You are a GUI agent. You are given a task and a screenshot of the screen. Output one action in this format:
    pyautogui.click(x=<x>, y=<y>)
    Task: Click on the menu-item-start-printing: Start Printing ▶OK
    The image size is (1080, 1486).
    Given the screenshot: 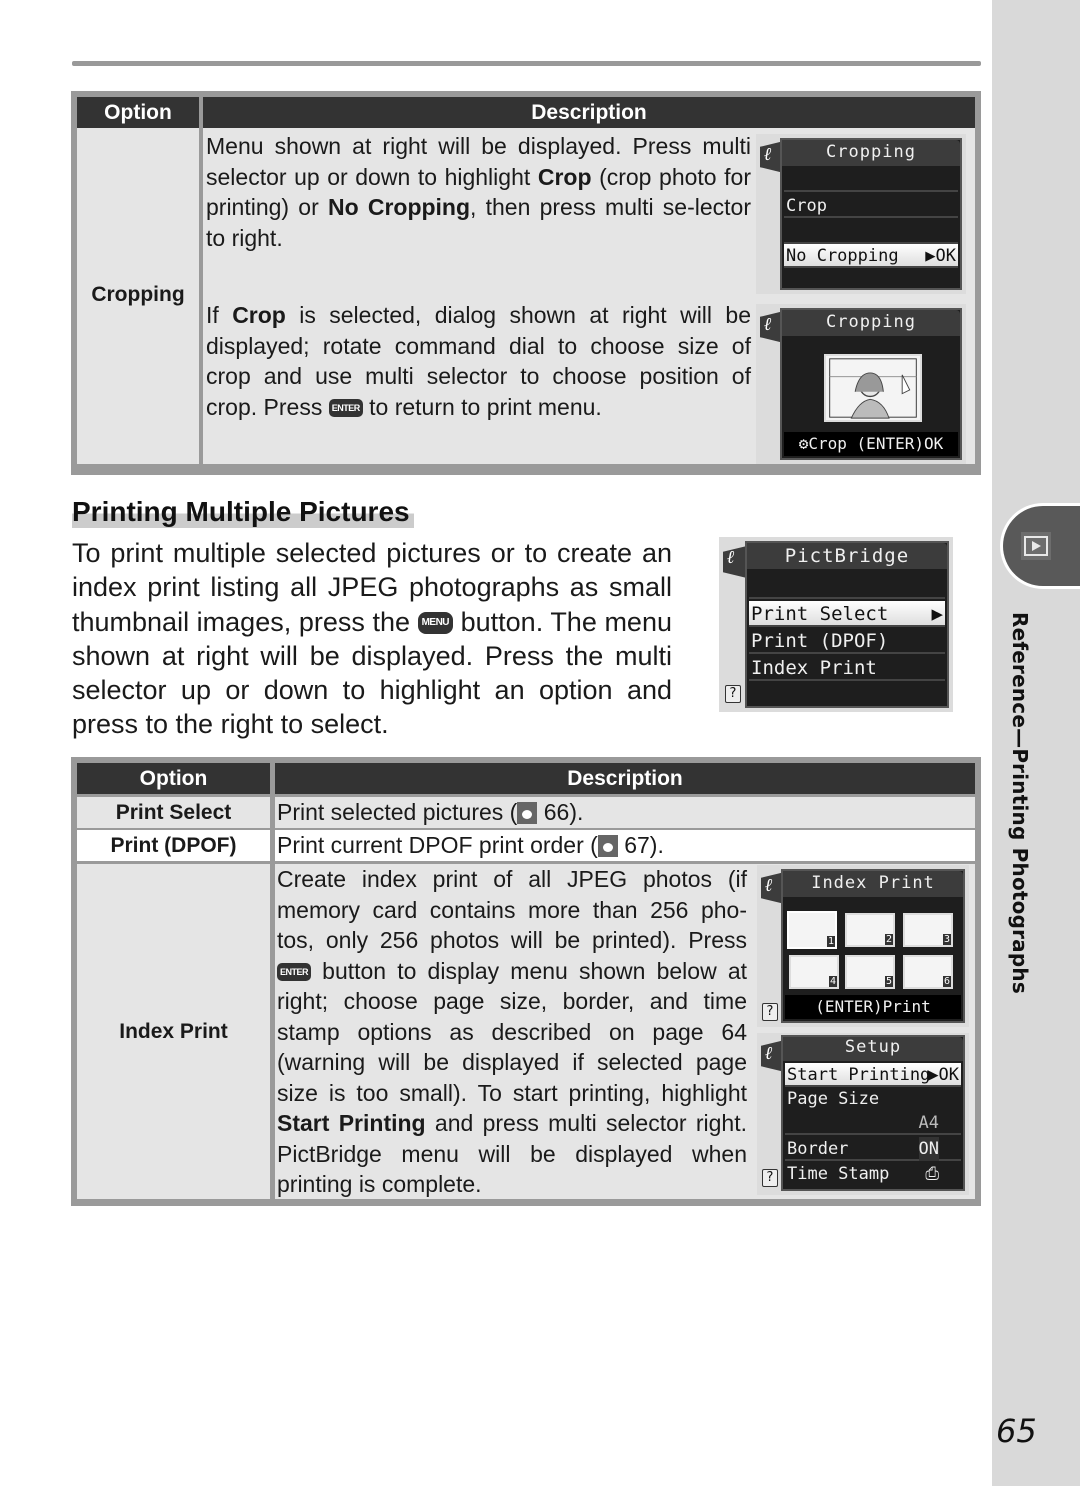 What is the action you would take?
    pyautogui.click(x=873, y=1075)
    